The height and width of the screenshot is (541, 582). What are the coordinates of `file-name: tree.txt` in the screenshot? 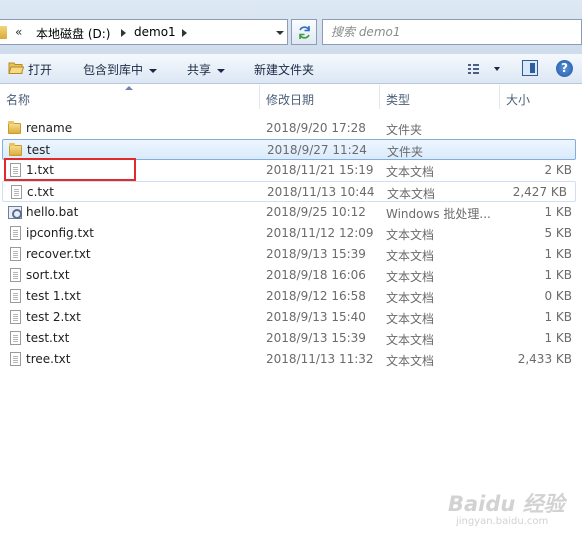 It's located at (48, 359).